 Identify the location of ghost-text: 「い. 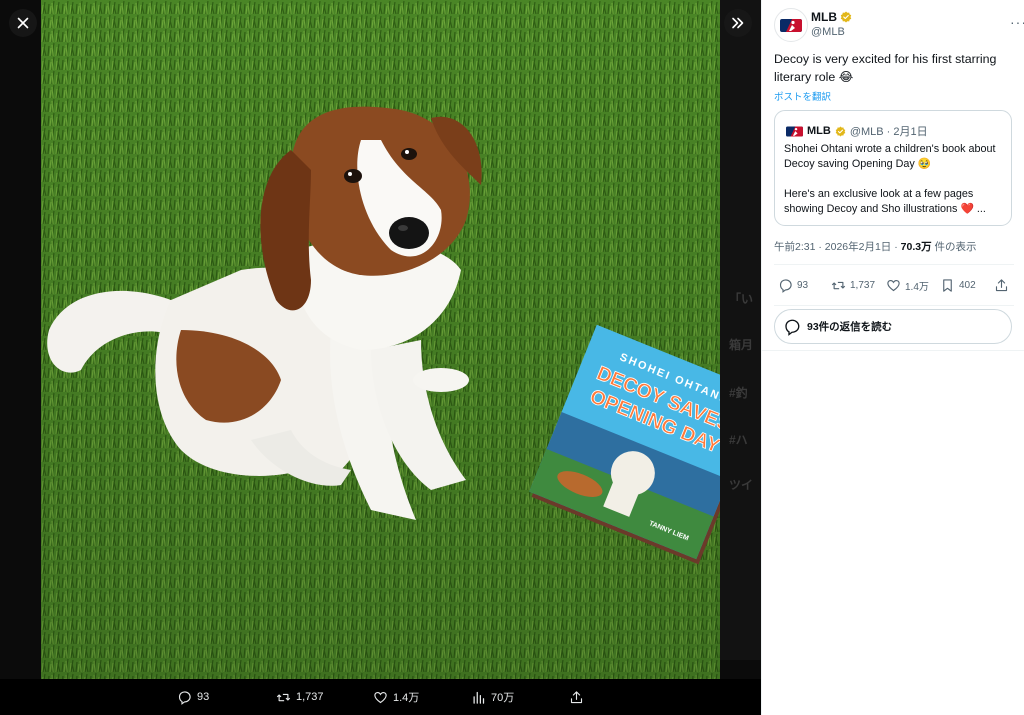
(741, 299).